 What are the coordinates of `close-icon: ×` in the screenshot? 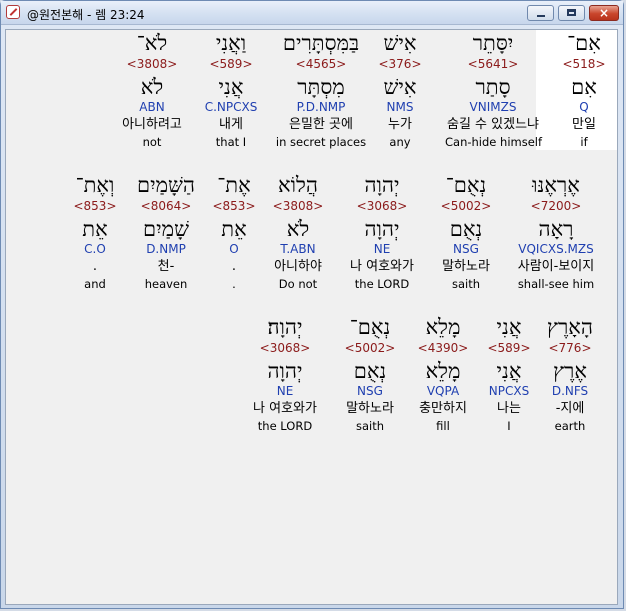 It's located at (604, 13).